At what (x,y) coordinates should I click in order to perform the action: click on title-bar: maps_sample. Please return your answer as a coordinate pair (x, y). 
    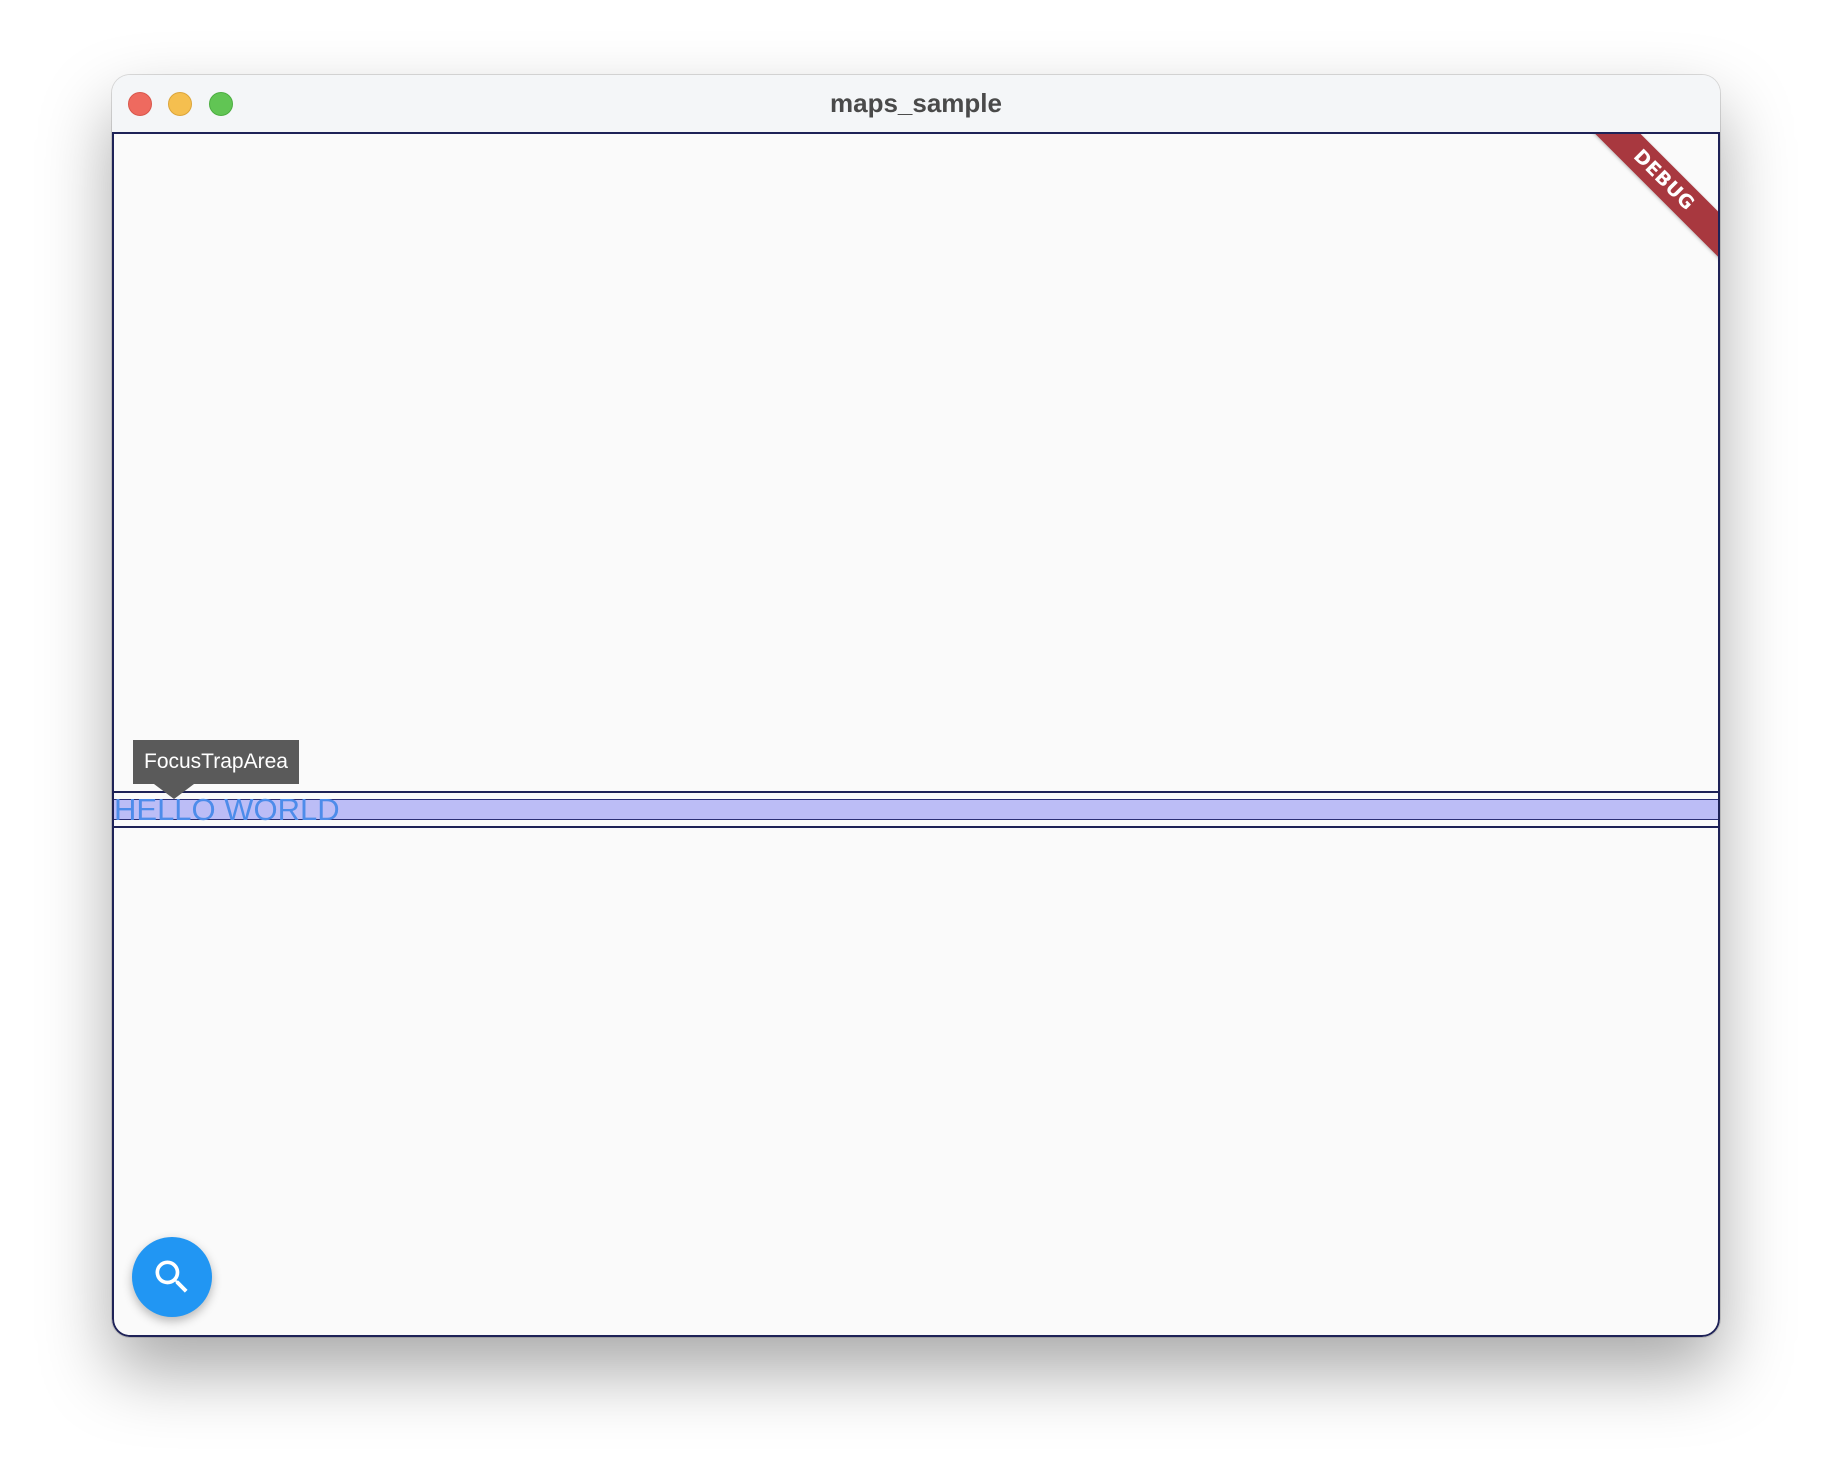
    Looking at the image, I should click on (916, 103).